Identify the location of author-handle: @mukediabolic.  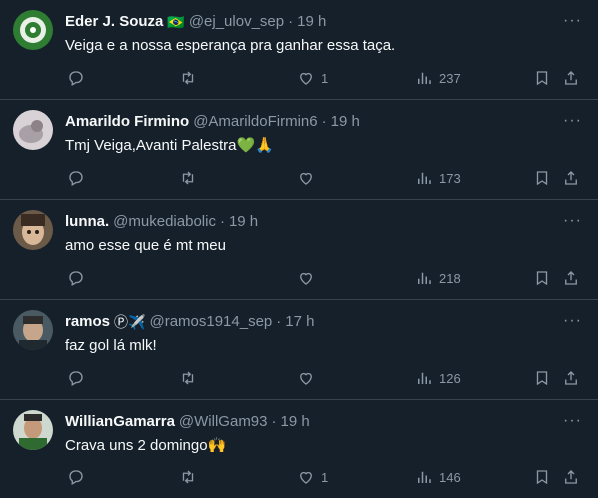
(164, 222).